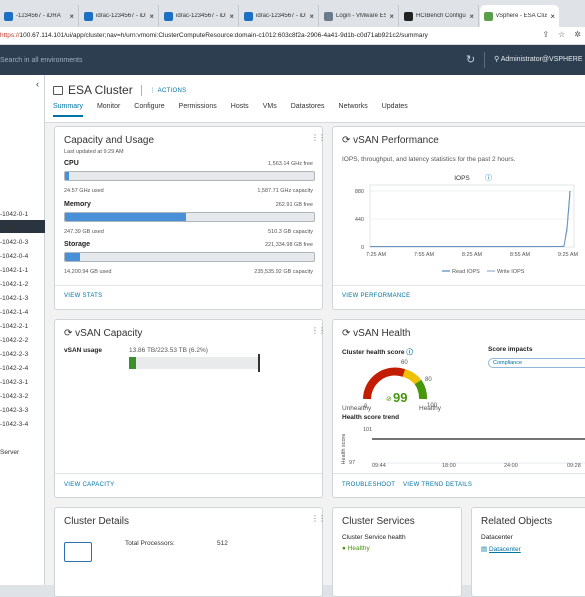 The image size is (585, 597). I want to click on trend-x-tick-time: 09:44, so click(379, 466).